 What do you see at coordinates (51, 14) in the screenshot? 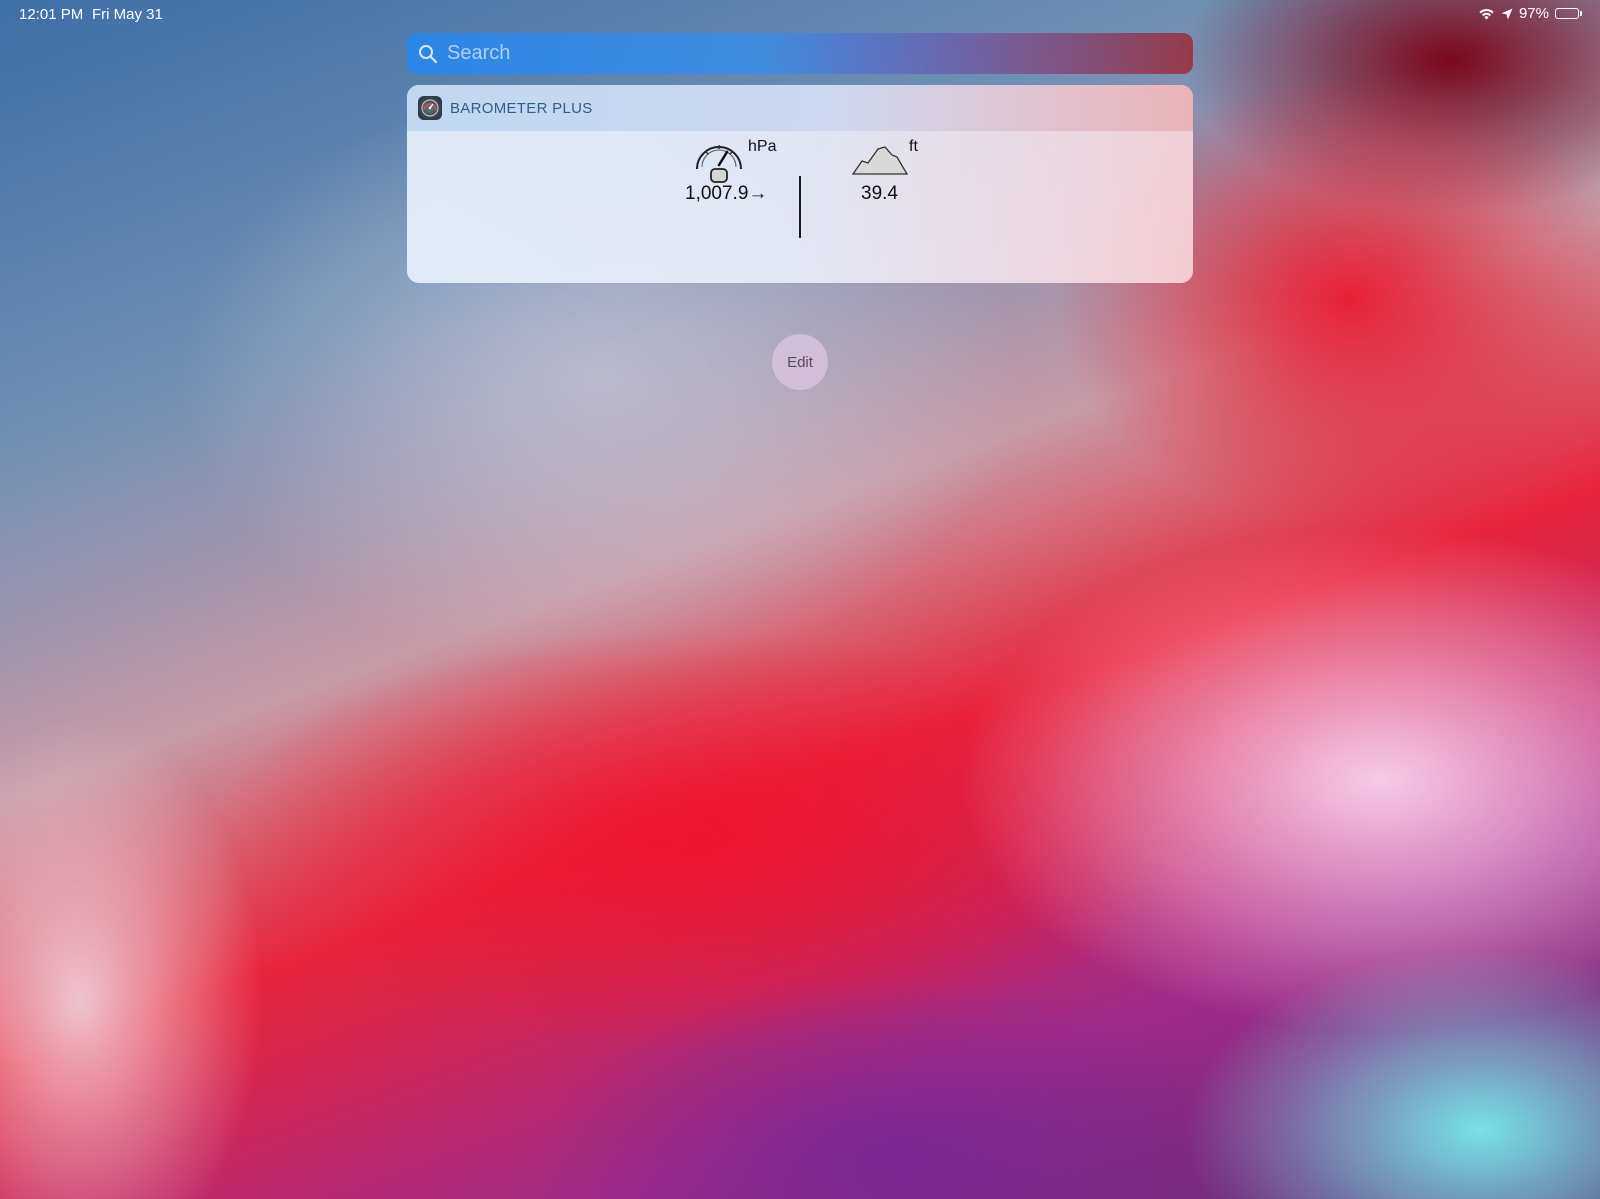
I see `status-time: 12:01 PM` at bounding box center [51, 14].